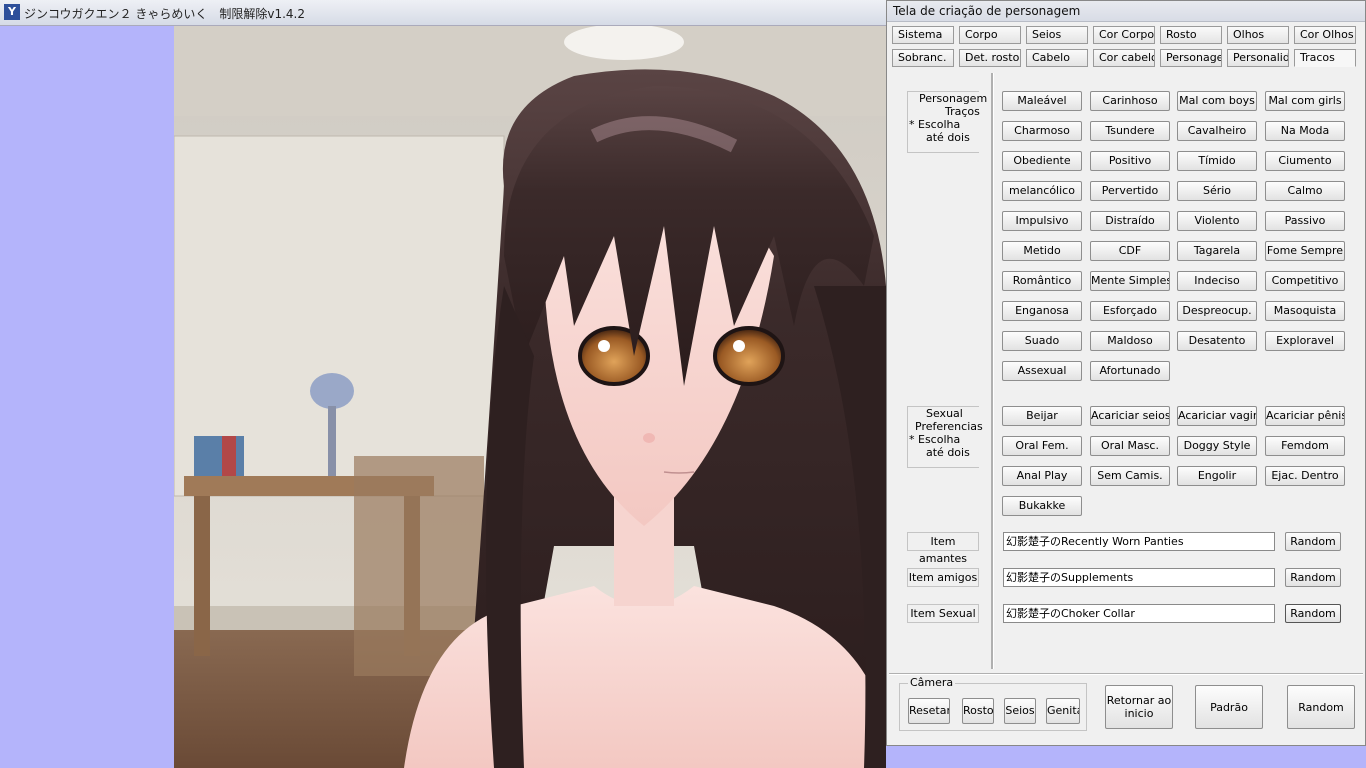  What do you see at coordinates (1042, 131) in the screenshot?
I see `trait-button: Charmoso` at bounding box center [1042, 131].